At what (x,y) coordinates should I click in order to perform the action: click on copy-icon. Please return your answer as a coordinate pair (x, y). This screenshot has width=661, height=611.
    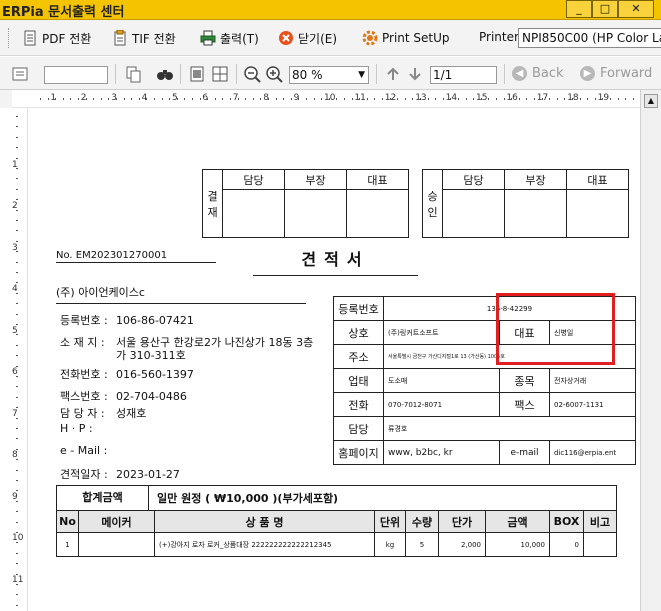
    Looking at the image, I should click on (133, 74).